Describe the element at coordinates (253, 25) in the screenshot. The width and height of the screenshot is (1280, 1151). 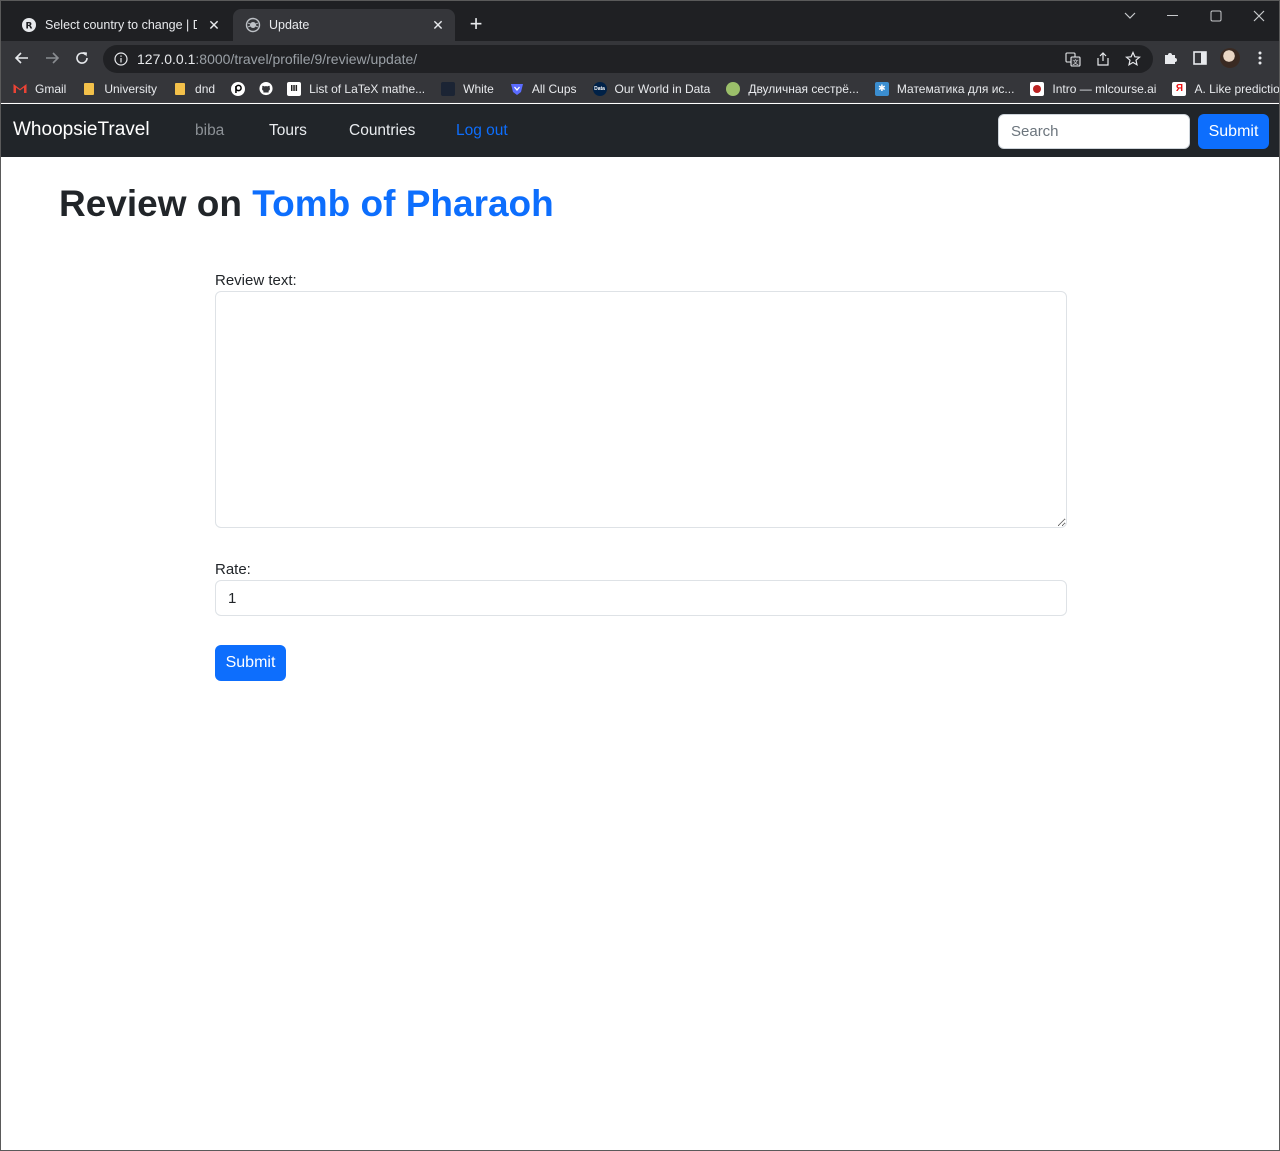
I see `globe-icon` at that location.